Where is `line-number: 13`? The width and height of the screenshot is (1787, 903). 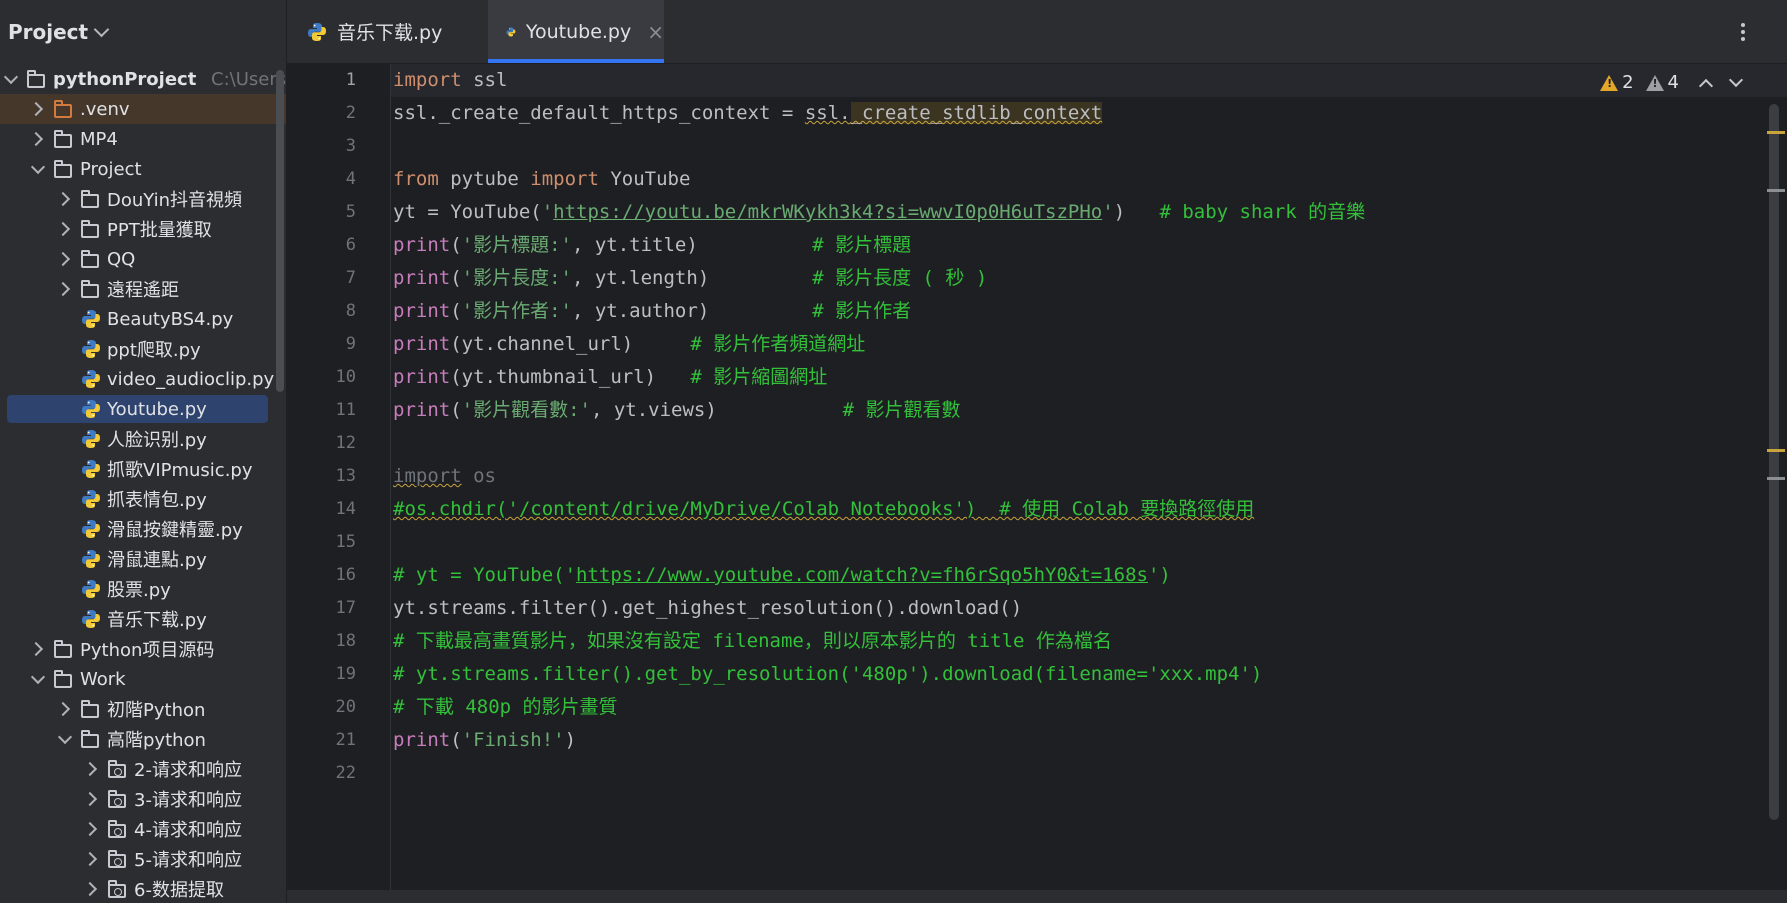 line-number: 13 is located at coordinates (331, 476).